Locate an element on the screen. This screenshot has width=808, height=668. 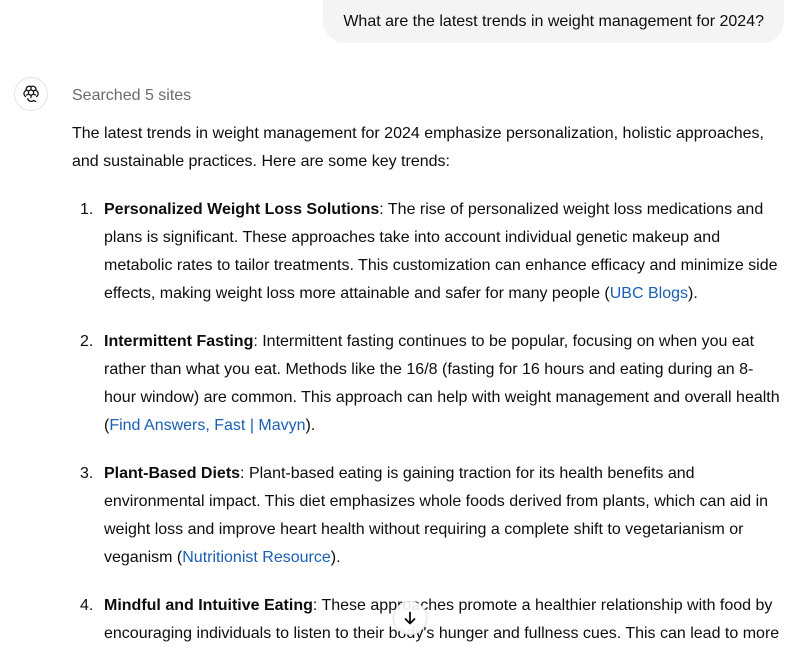
assistant-avatar is located at coordinates (31, 94).